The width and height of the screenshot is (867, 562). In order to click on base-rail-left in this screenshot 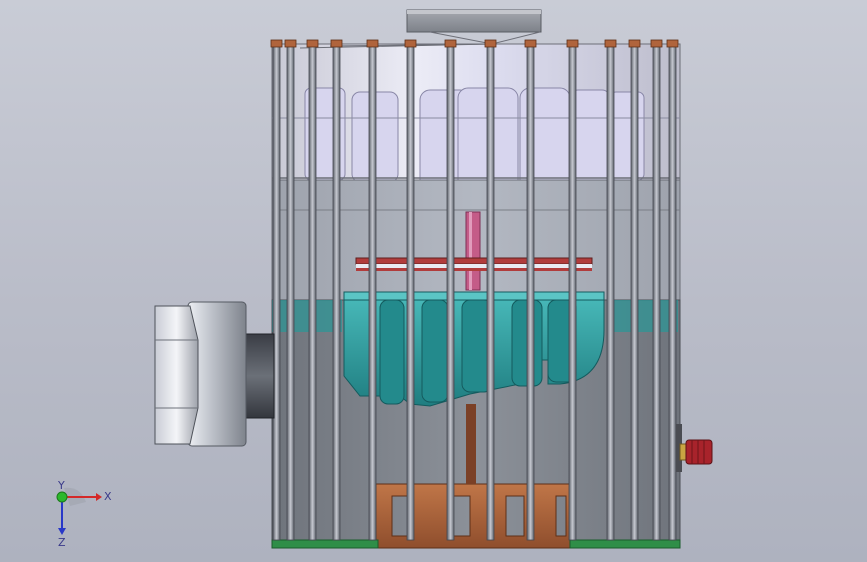, I will do `click(325, 544)`.